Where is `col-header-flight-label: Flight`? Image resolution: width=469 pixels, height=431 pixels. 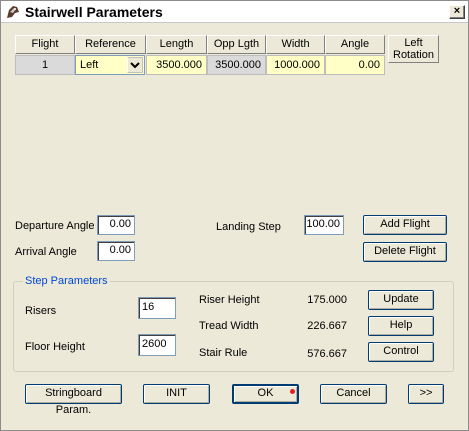 col-header-flight-label: Flight is located at coordinates (45, 44).